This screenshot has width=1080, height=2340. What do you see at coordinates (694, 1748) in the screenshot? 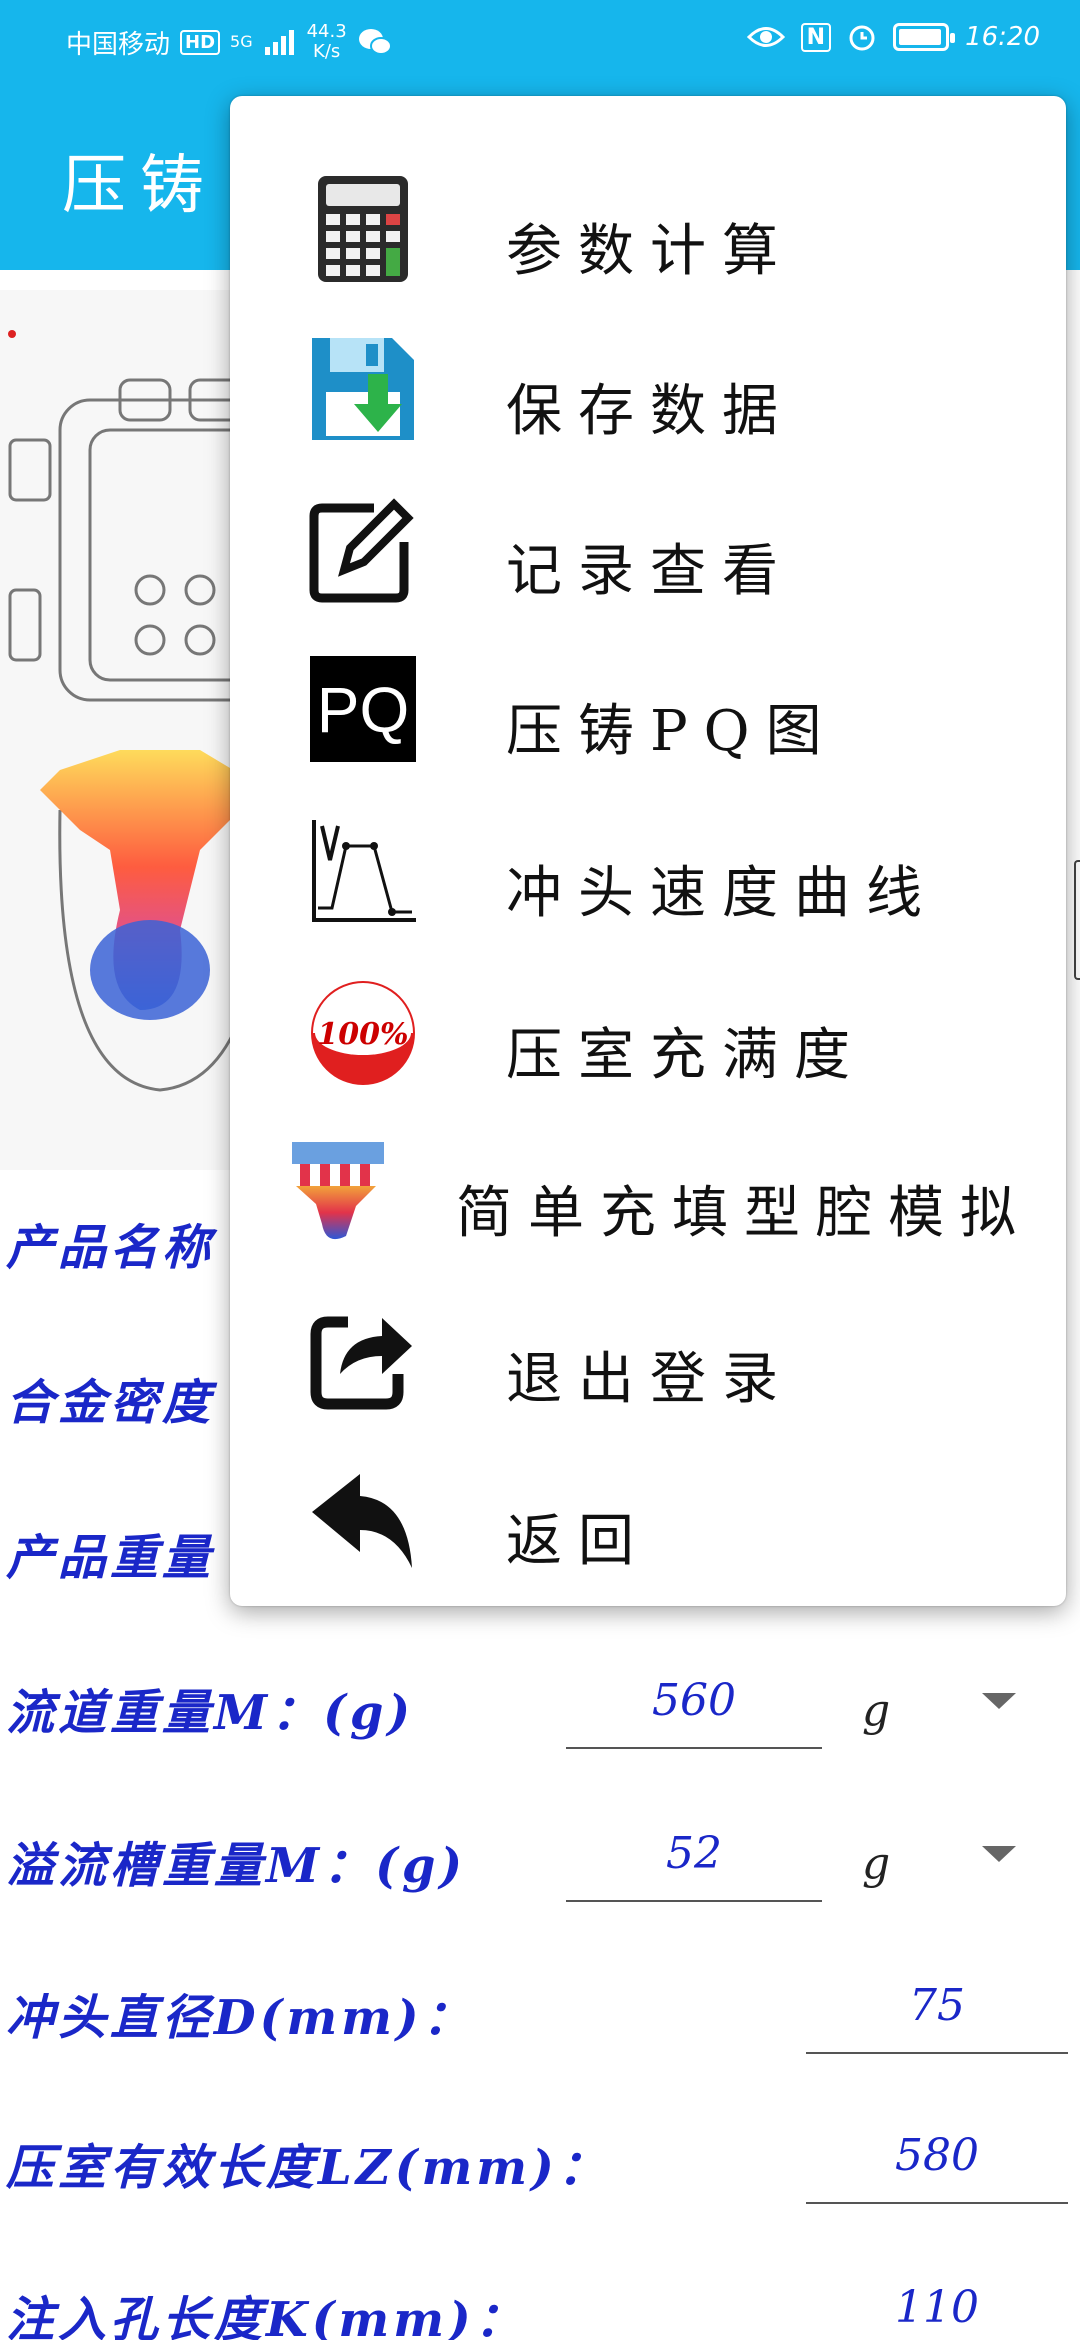
I see `runner-weight-underline` at bounding box center [694, 1748].